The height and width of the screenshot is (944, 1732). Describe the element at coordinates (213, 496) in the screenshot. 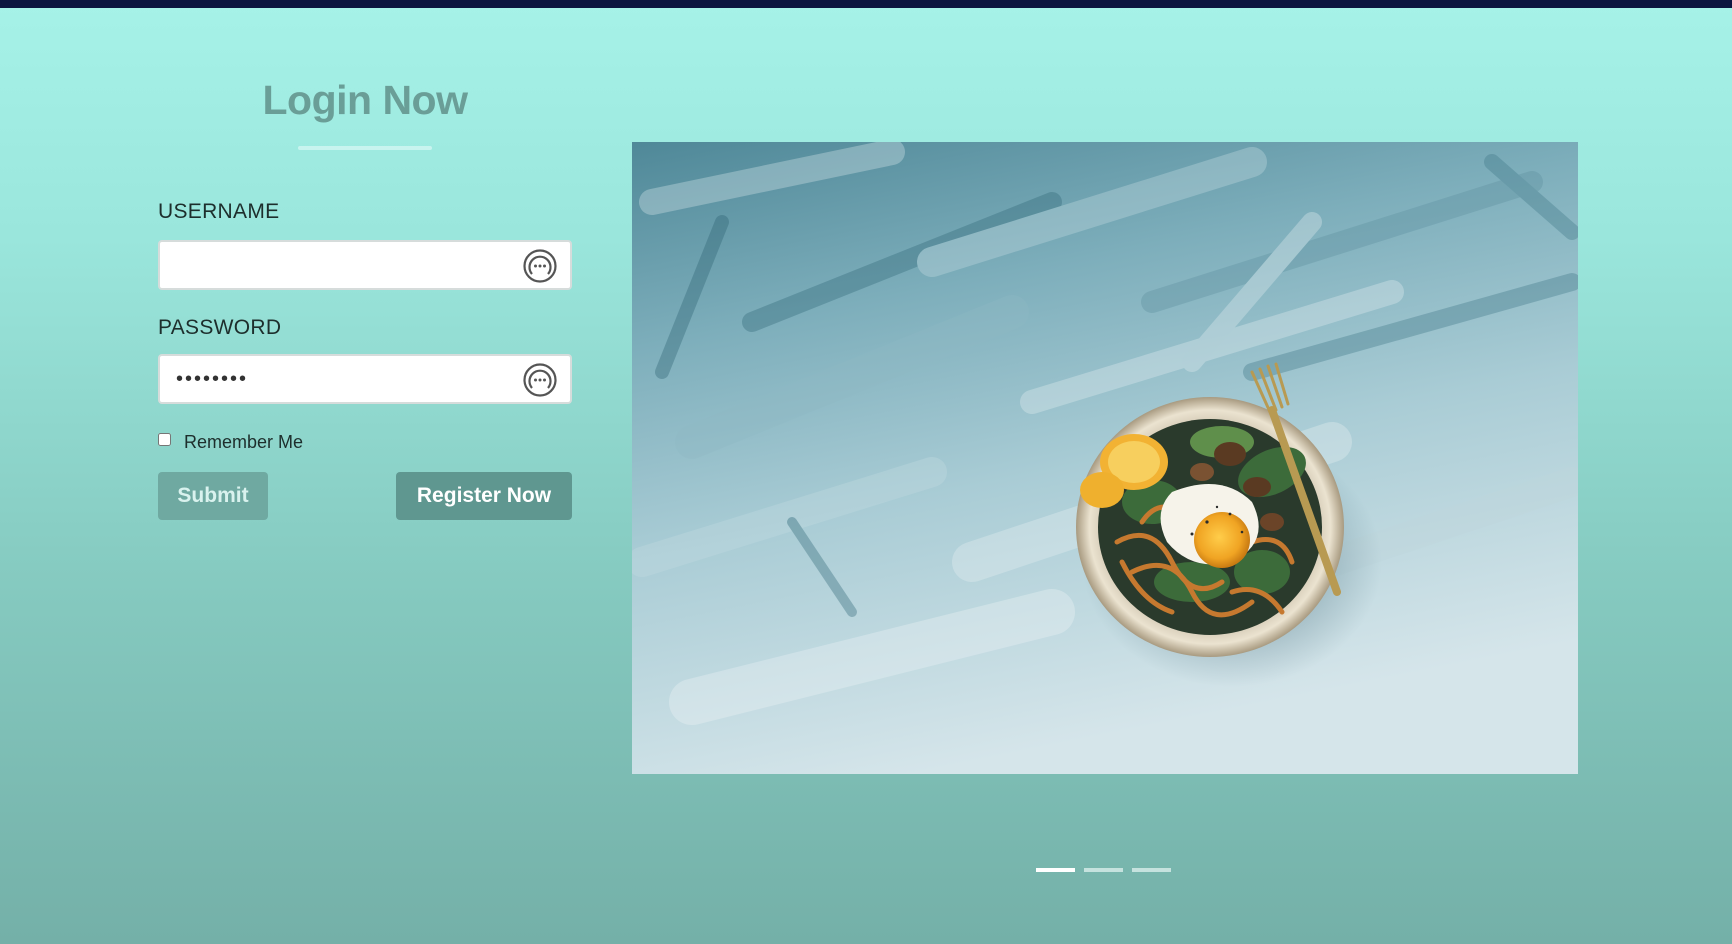

I see `submit-button: Submit` at that location.